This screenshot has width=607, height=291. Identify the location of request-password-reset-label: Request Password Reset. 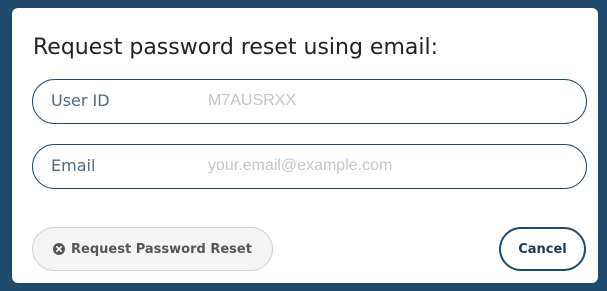
(161, 249).